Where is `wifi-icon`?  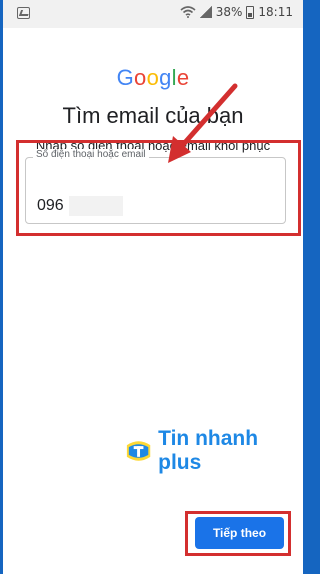 wifi-icon is located at coordinates (188, 12).